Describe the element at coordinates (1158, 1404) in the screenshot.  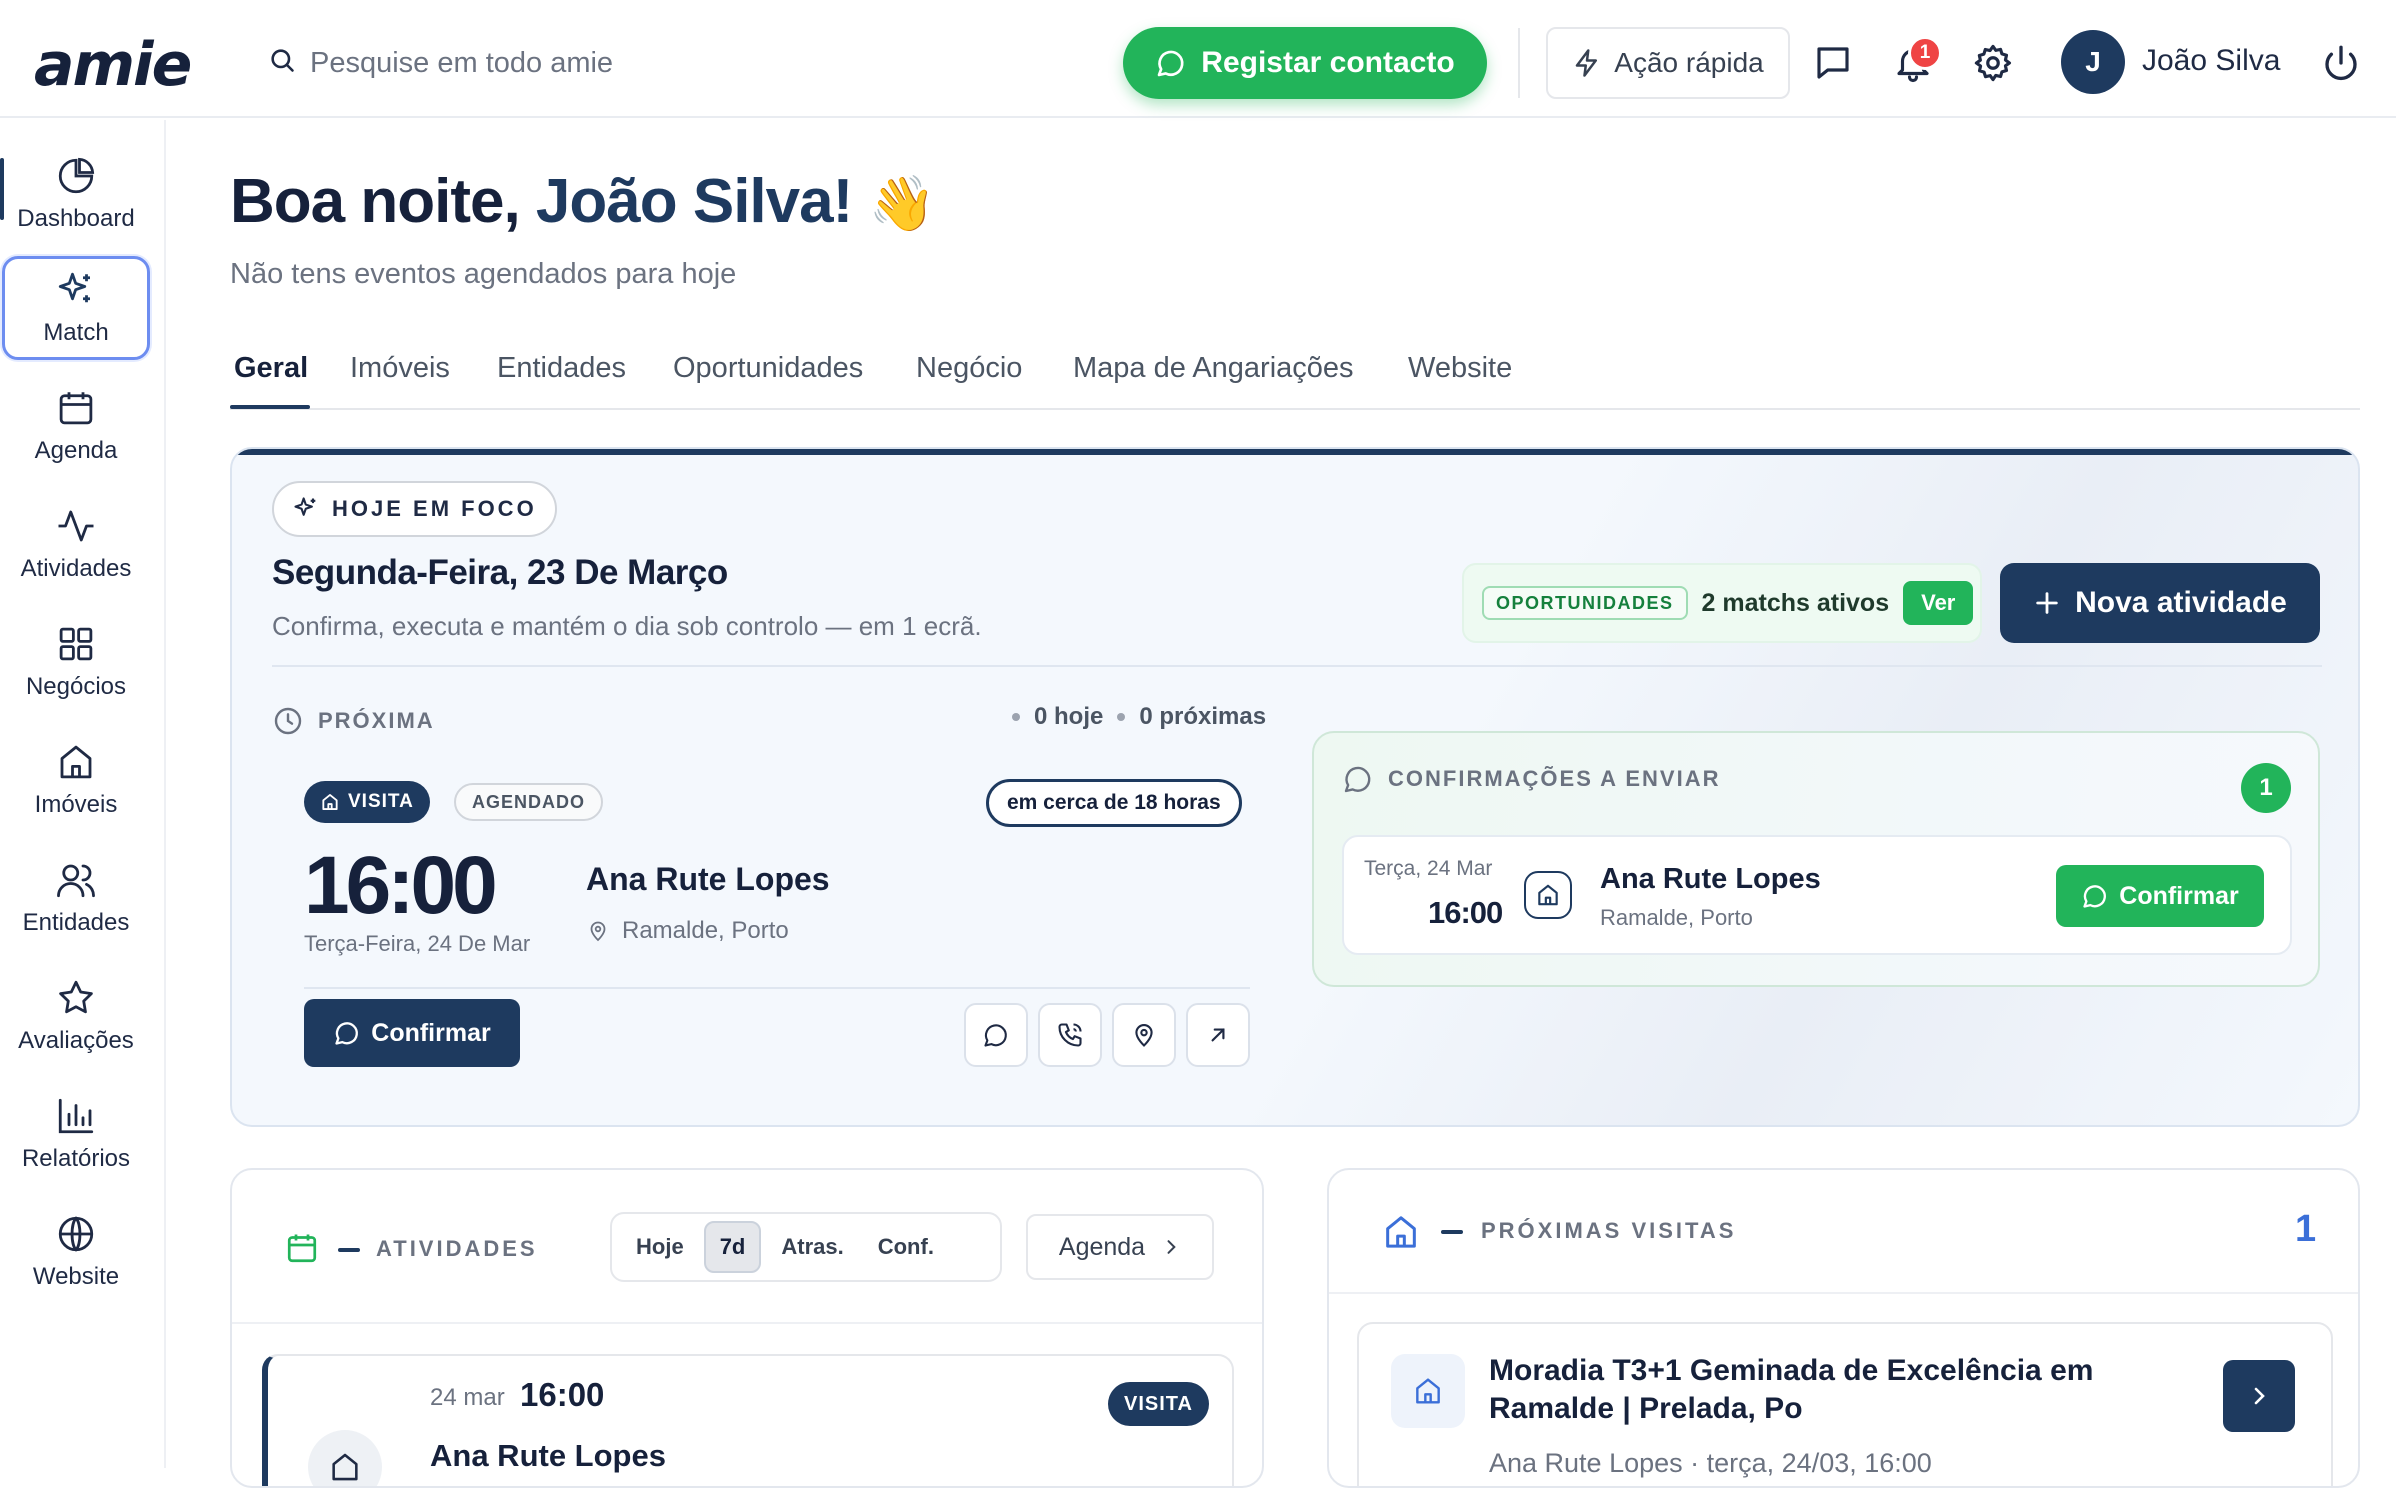
I see `activity-type-tag: VISITA` at that location.